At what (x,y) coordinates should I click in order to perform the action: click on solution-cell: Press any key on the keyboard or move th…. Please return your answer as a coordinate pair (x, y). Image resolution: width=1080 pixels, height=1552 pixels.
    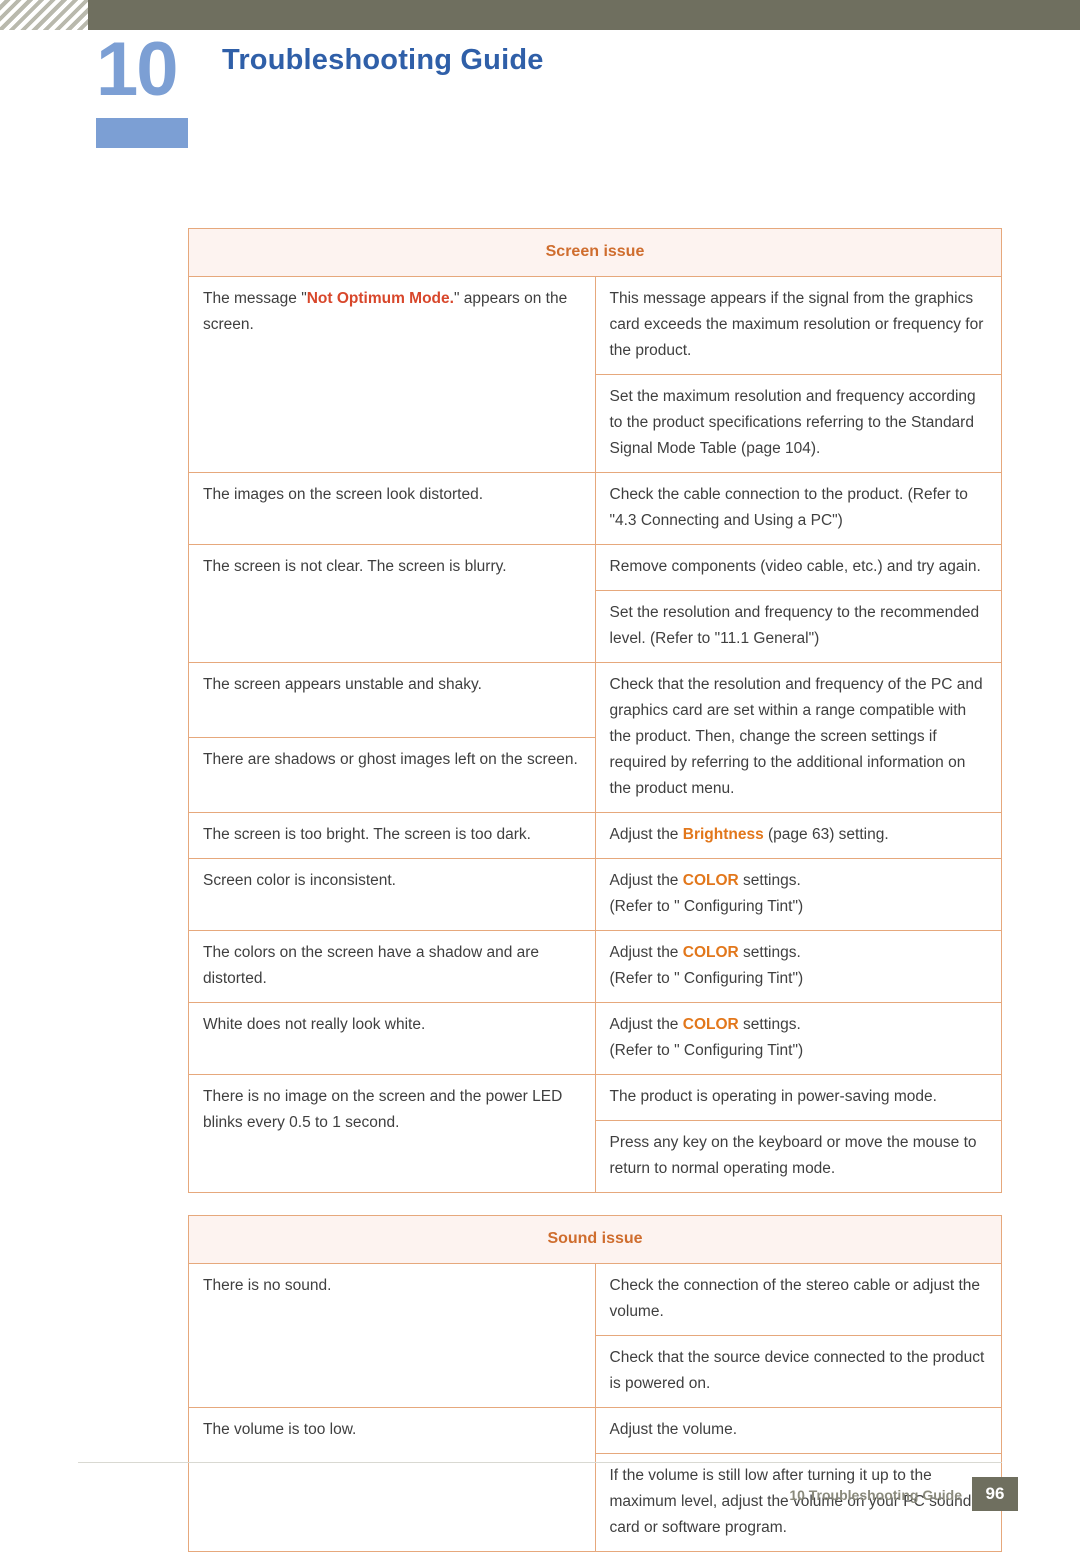
    Looking at the image, I should click on (798, 1156).